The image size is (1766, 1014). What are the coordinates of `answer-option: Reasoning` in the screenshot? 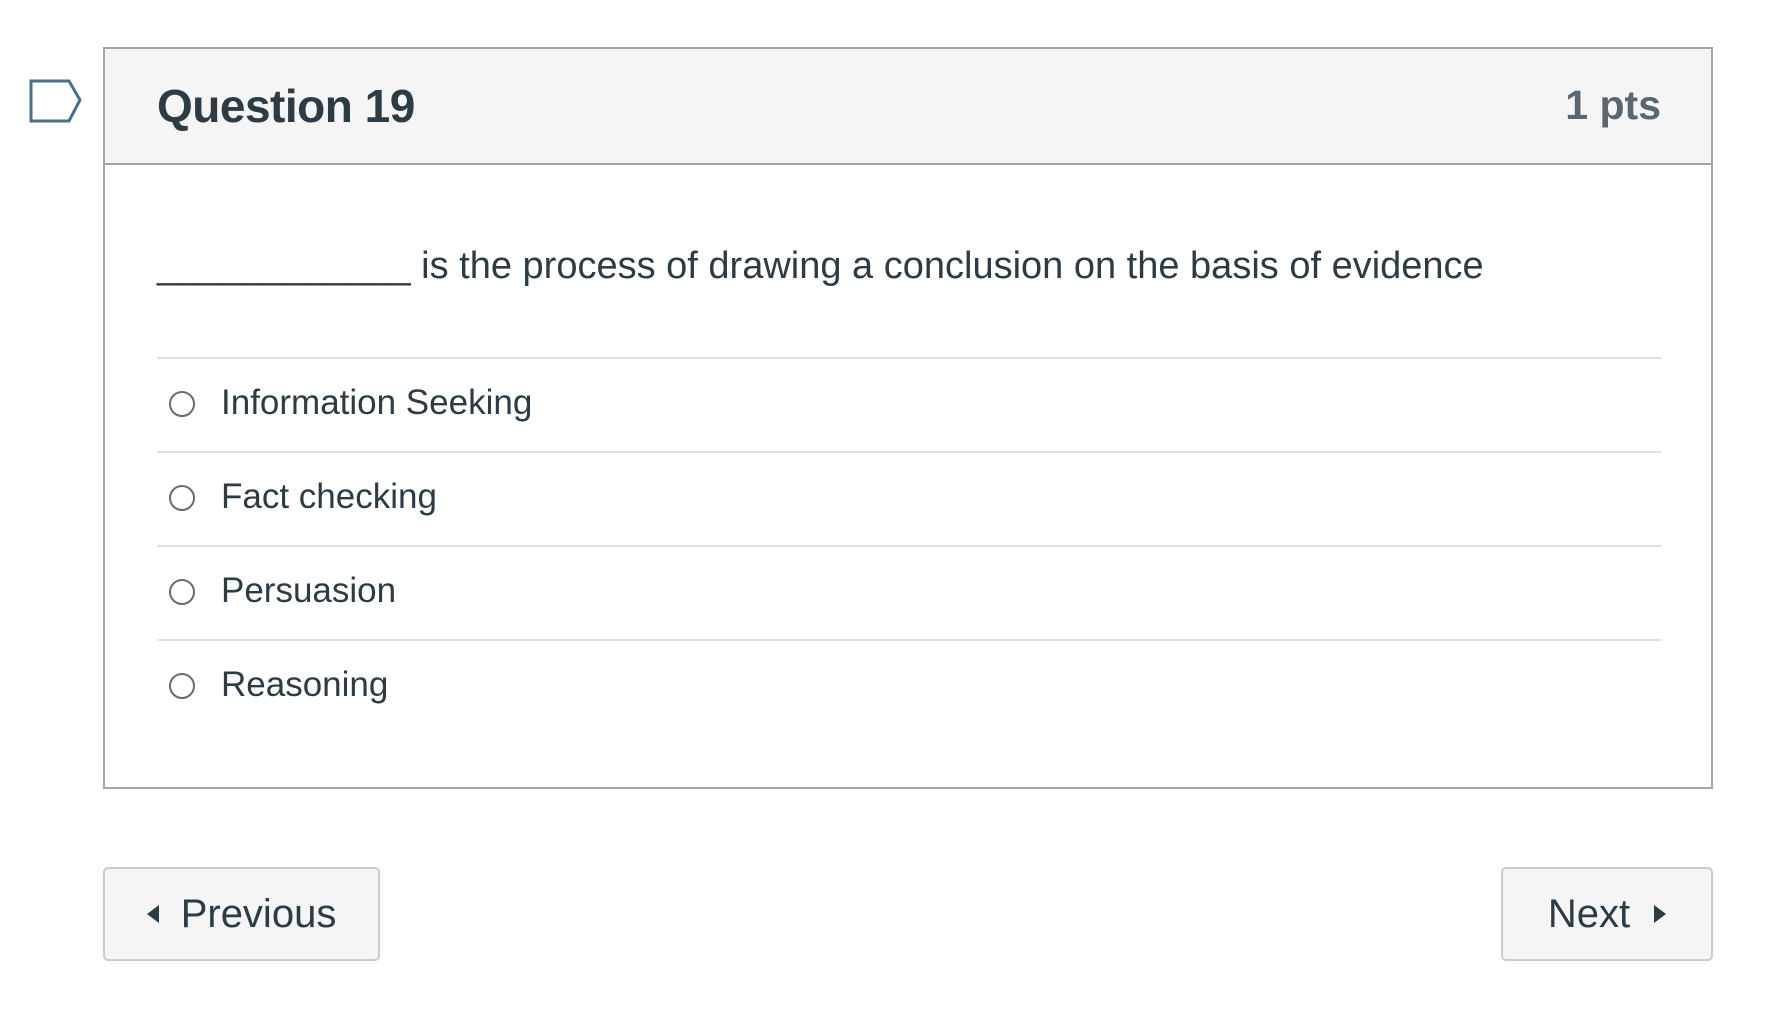 It's located at (909, 686).